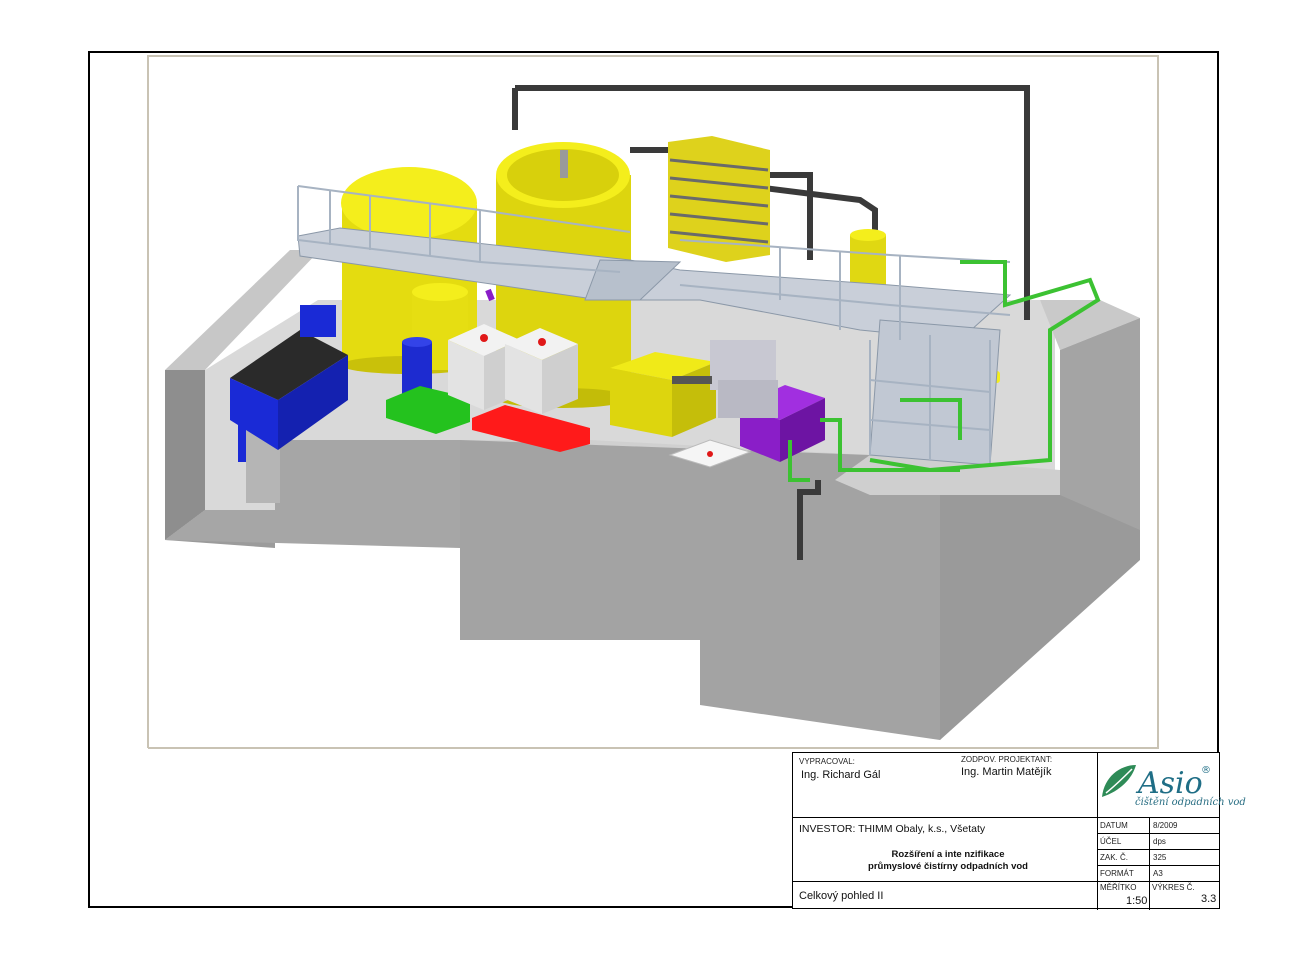  I want to click on field-value-datum: 8/2009, so click(1165, 825).